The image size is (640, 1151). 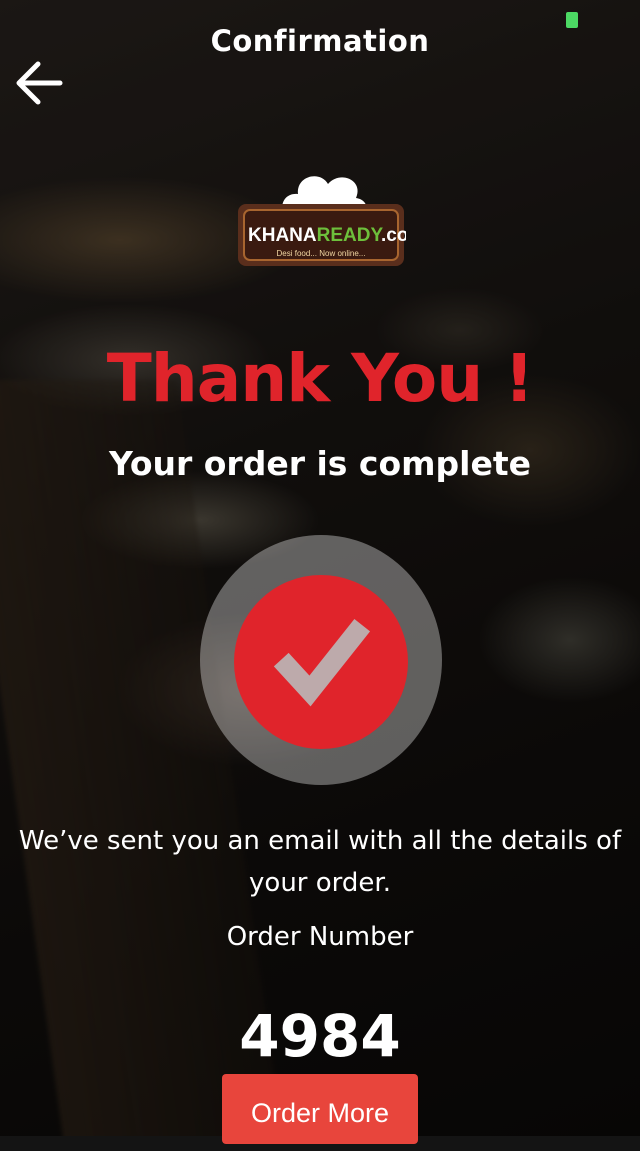 I want to click on page-title: Confirmation, so click(x=320, y=41).